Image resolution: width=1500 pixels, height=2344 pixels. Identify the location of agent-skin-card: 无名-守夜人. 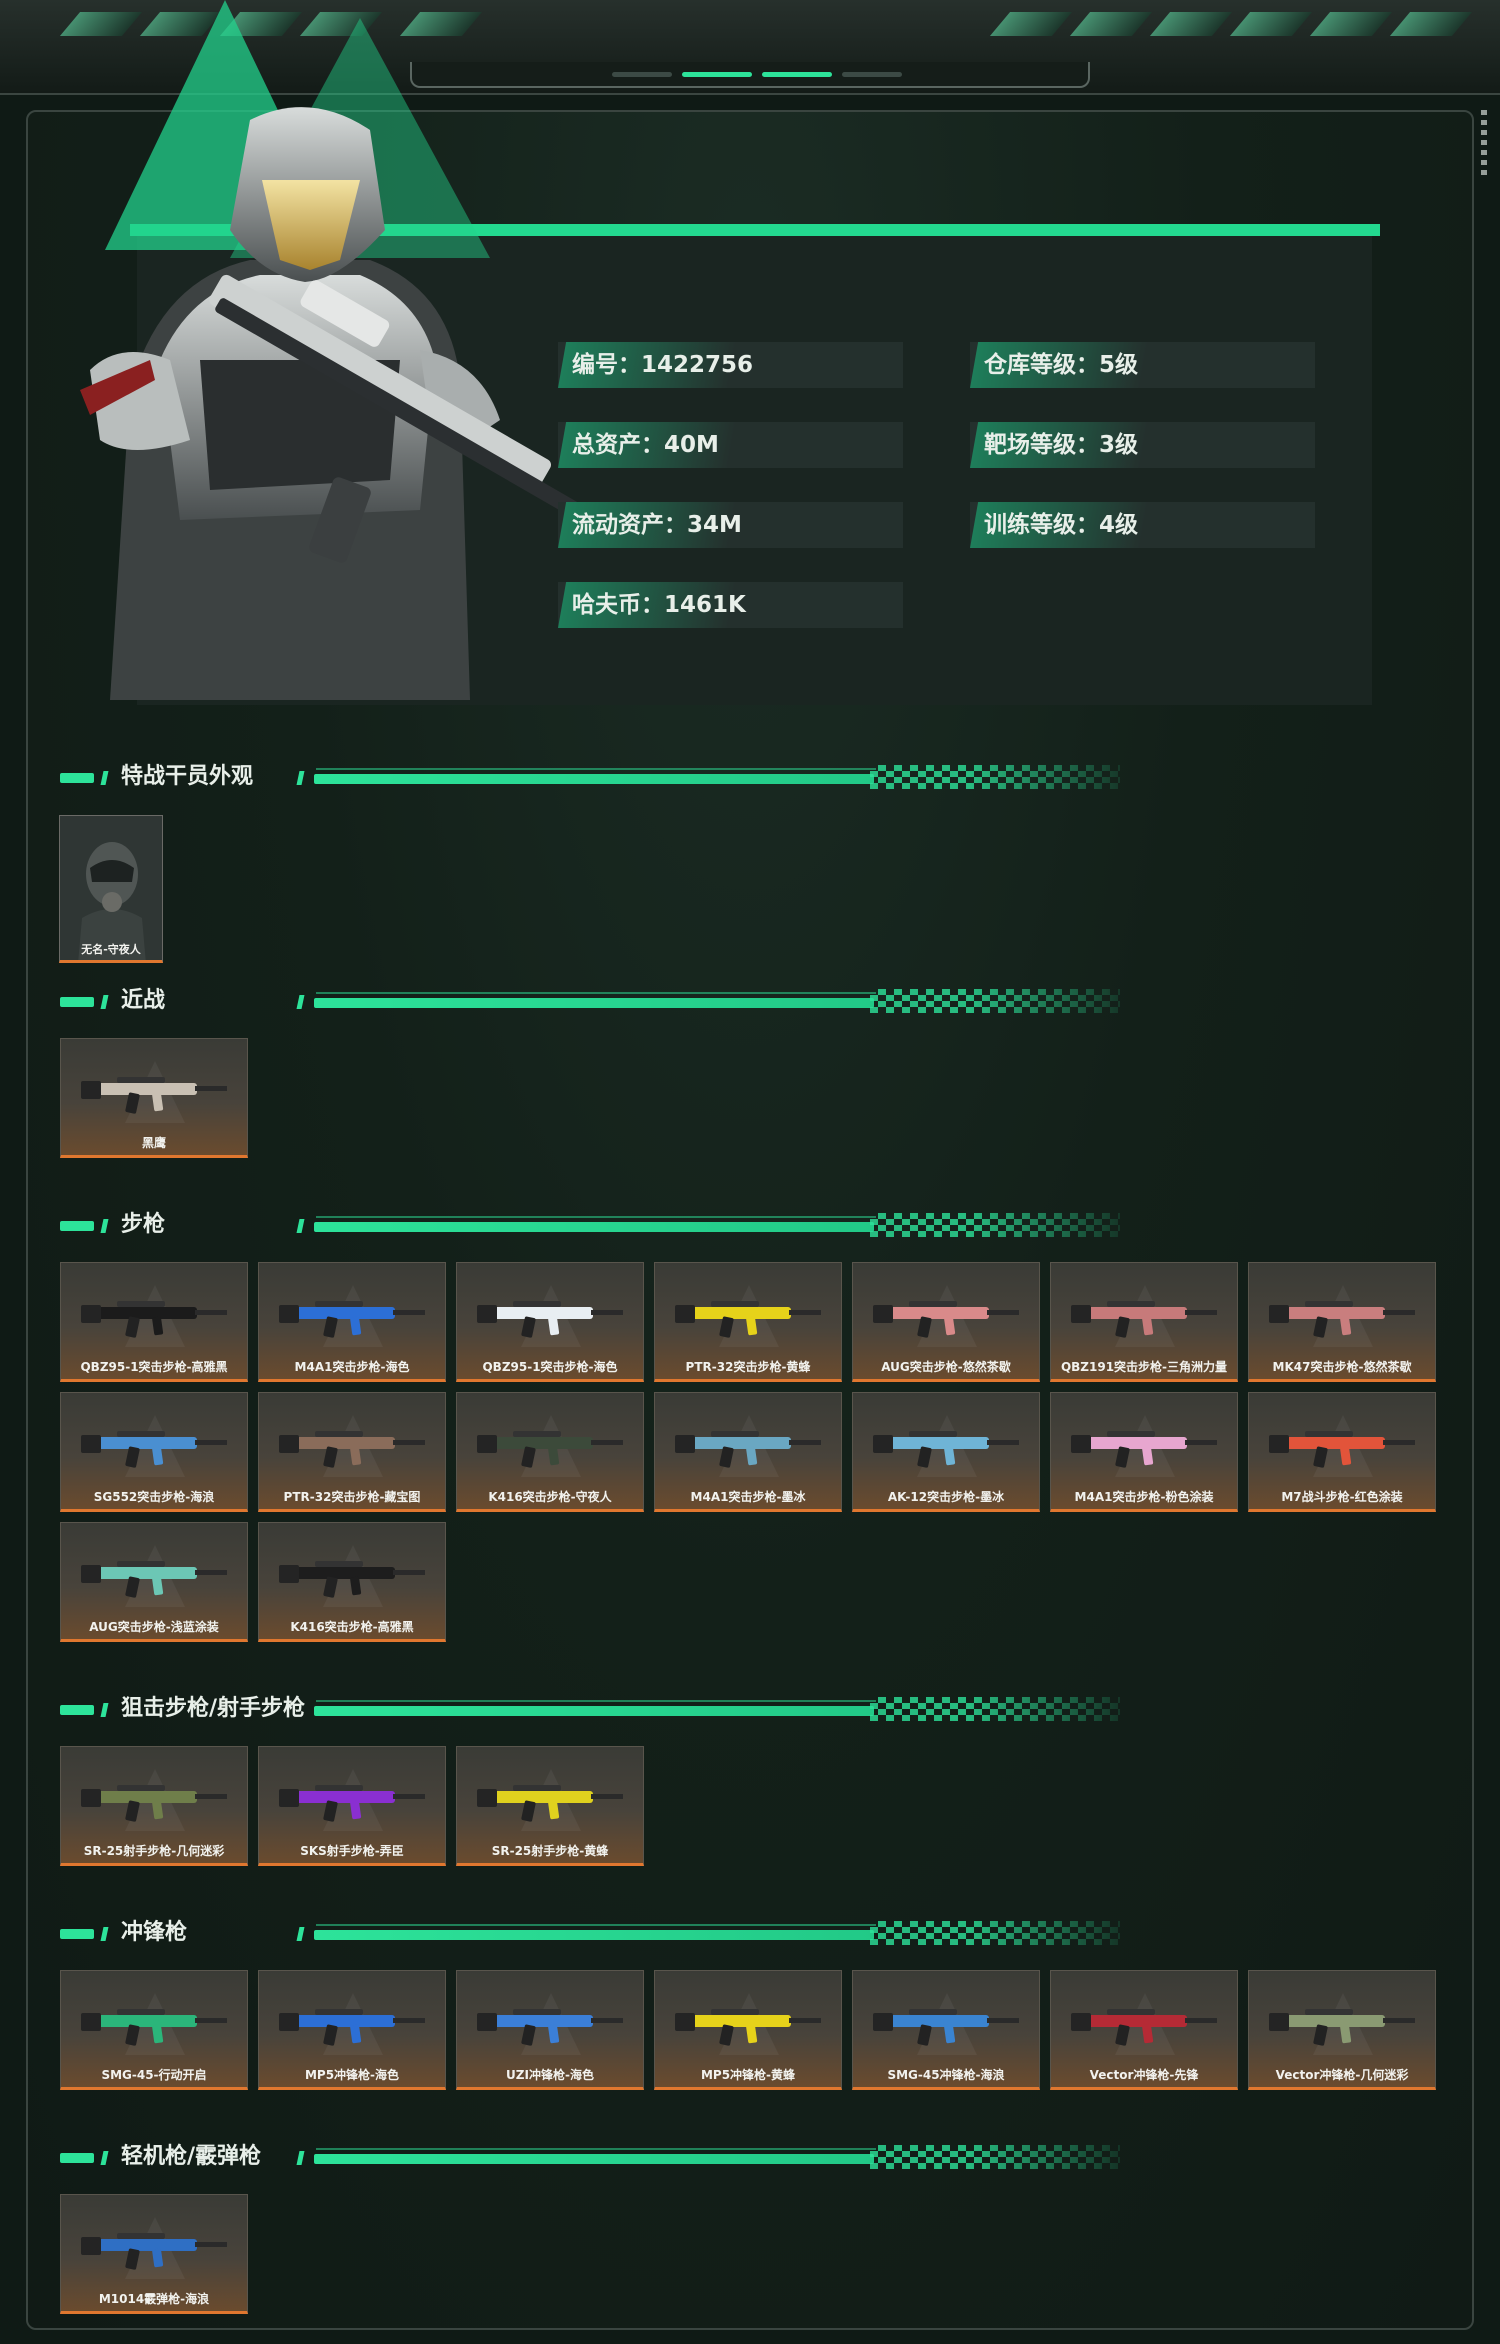
(111, 889).